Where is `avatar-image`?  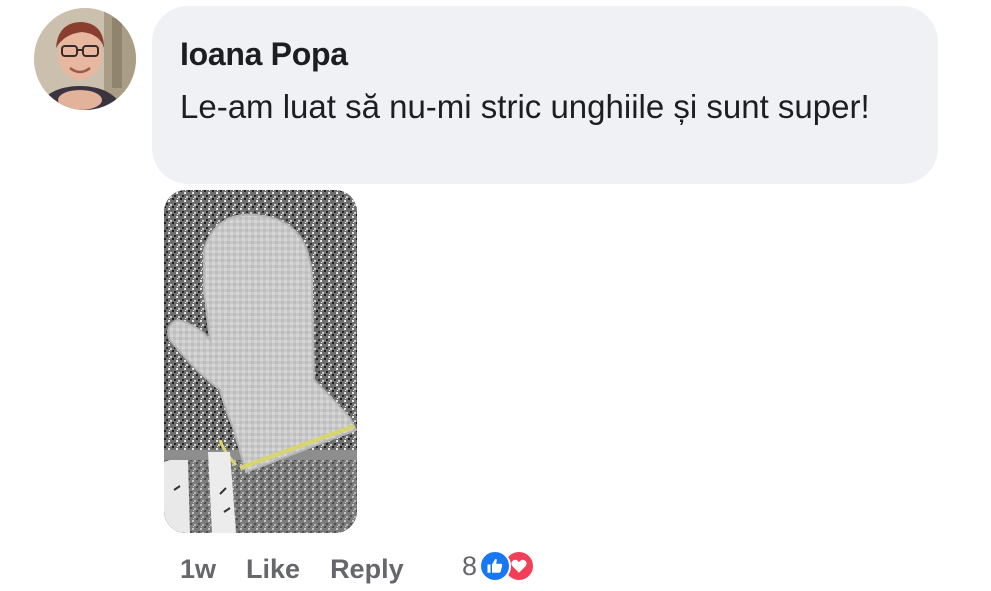 avatar-image is located at coordinates (85, 59).